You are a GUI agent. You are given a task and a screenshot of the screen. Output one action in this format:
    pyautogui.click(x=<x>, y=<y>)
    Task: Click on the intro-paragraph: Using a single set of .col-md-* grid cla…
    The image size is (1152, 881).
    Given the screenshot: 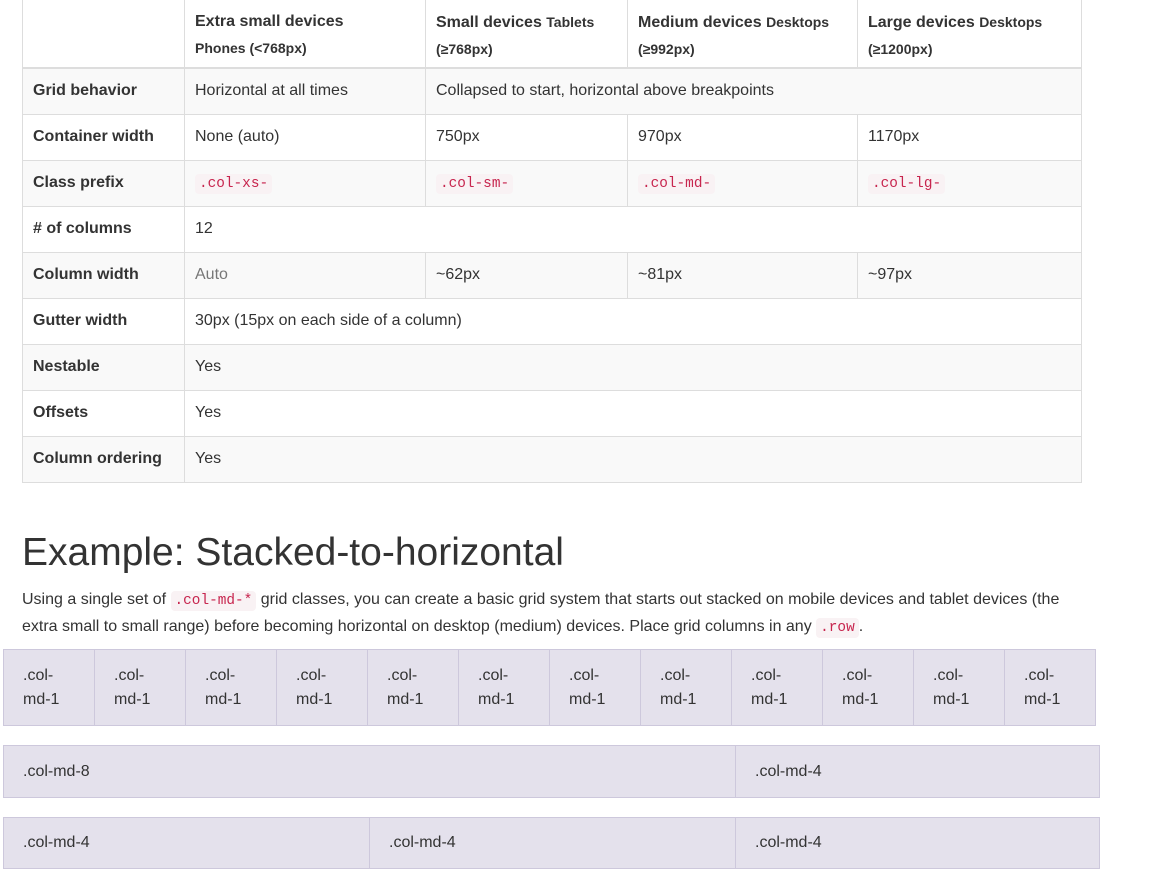 What is the action you would take?
    pyautogui.click(x=541, y=614)
    